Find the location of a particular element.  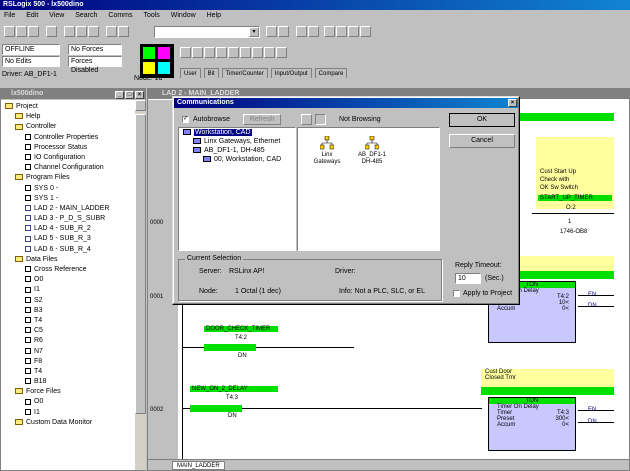

find-next-icon is located at coordinates (283, 31).